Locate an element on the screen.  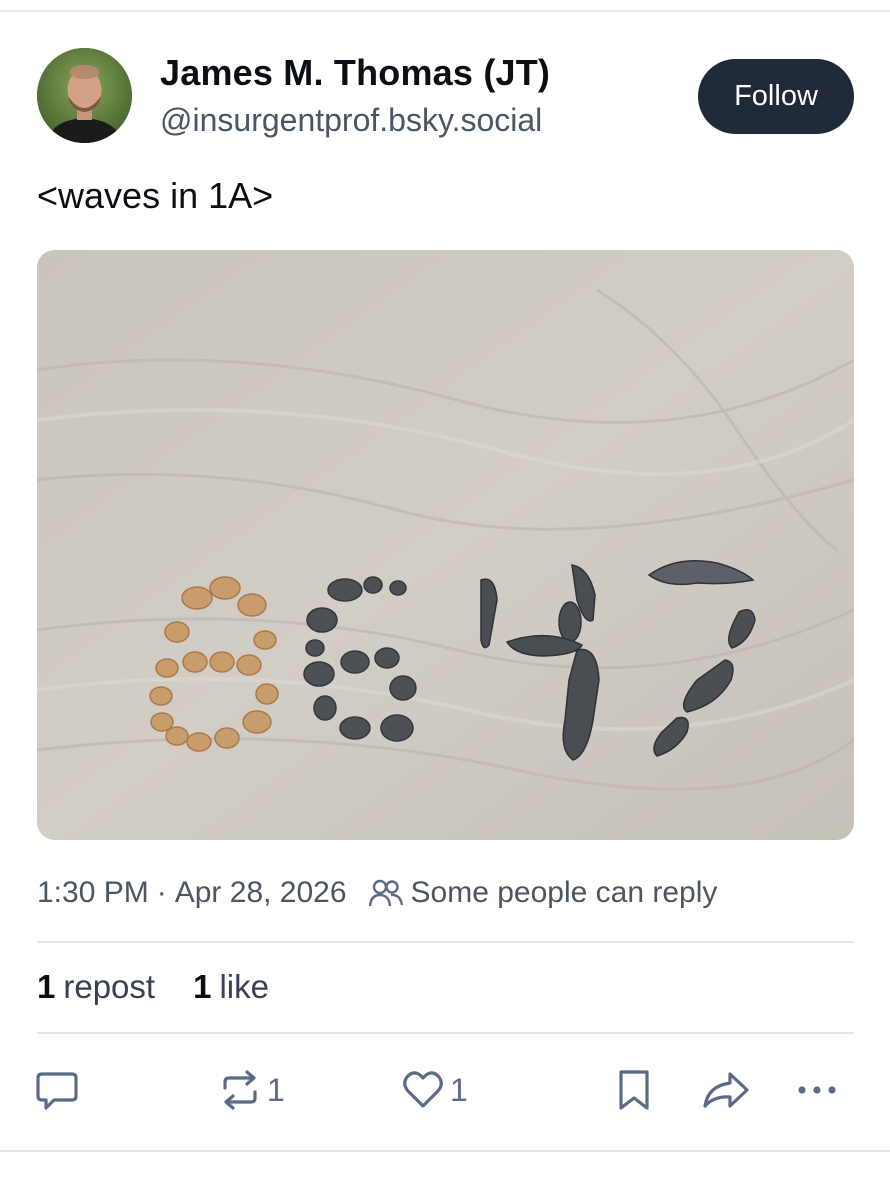
reposts-count: 1 is located at coordinates (46, 986).